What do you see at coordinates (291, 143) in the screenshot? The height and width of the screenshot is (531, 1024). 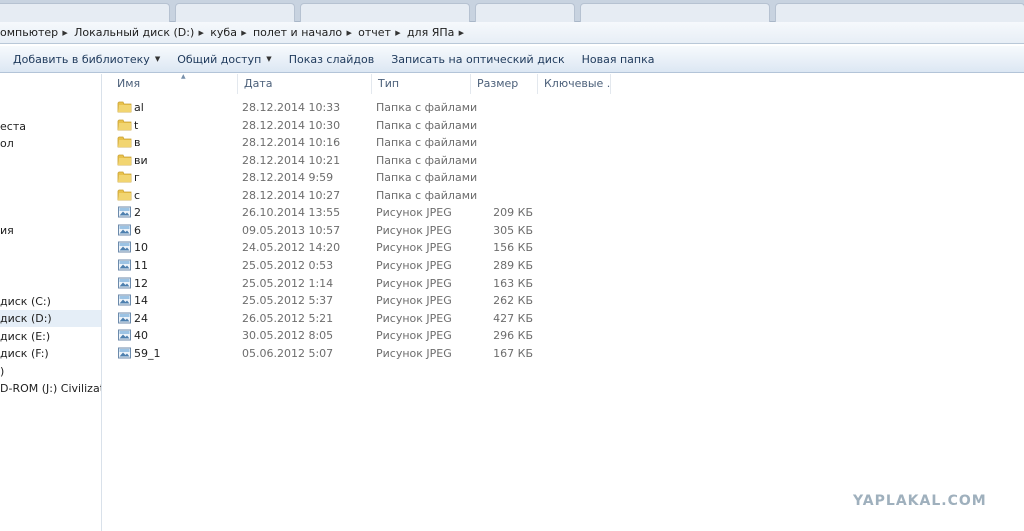 I see `file-date: 28.12.2014 10:16` at bounding box center [291, 143].